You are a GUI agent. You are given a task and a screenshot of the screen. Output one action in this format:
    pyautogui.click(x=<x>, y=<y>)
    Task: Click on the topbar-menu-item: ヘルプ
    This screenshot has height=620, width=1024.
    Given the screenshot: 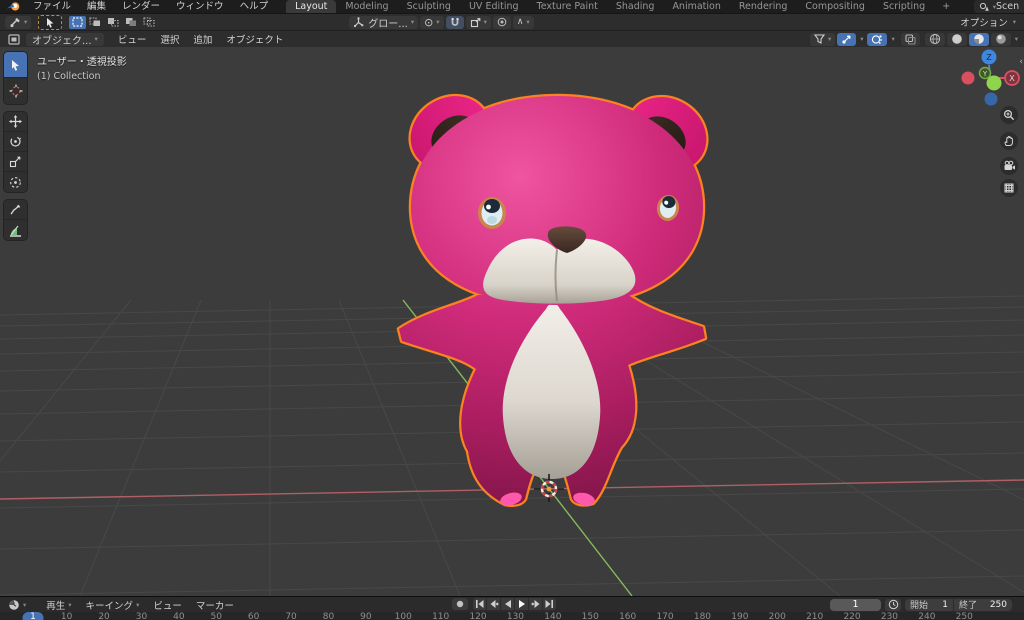 What is the action you would take?
    pyautogui.click(x=254, y=6)
    